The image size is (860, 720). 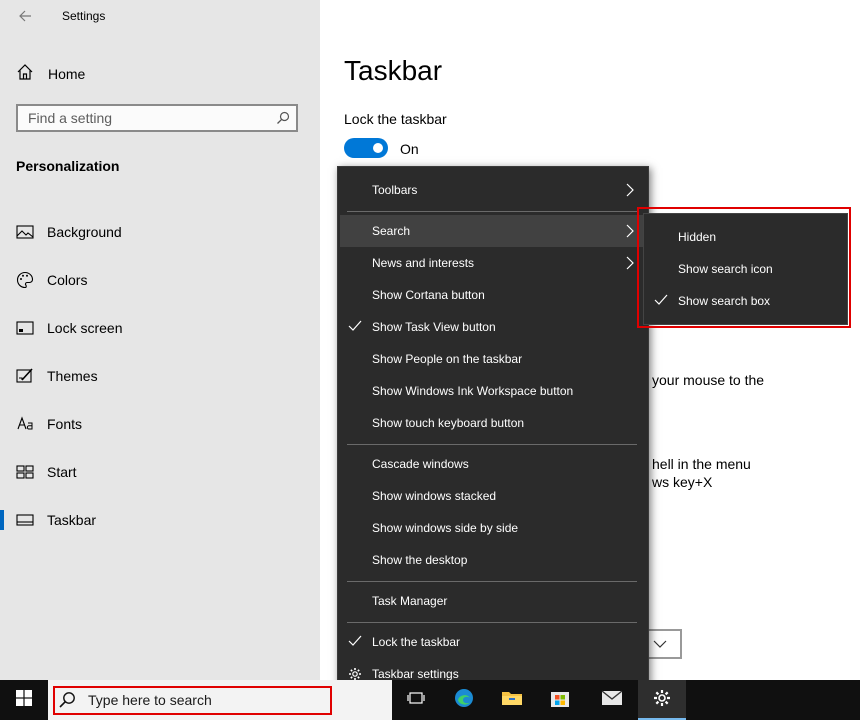 What do you see at coordinates (25, 376) in the screenshot?
I see `themes-icon` at bounding box center [25, 376].